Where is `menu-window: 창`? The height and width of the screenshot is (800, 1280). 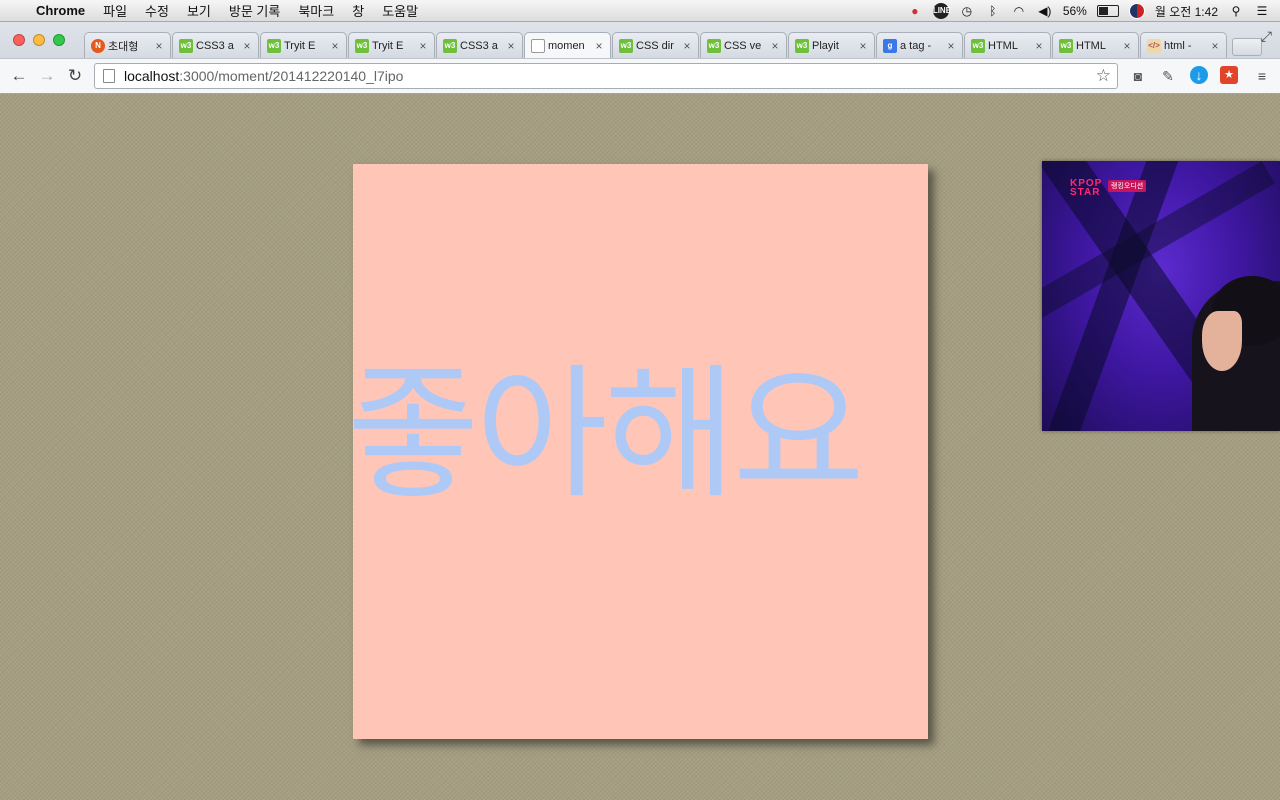
menu-window: 창 is located at coordinates (358, 10).